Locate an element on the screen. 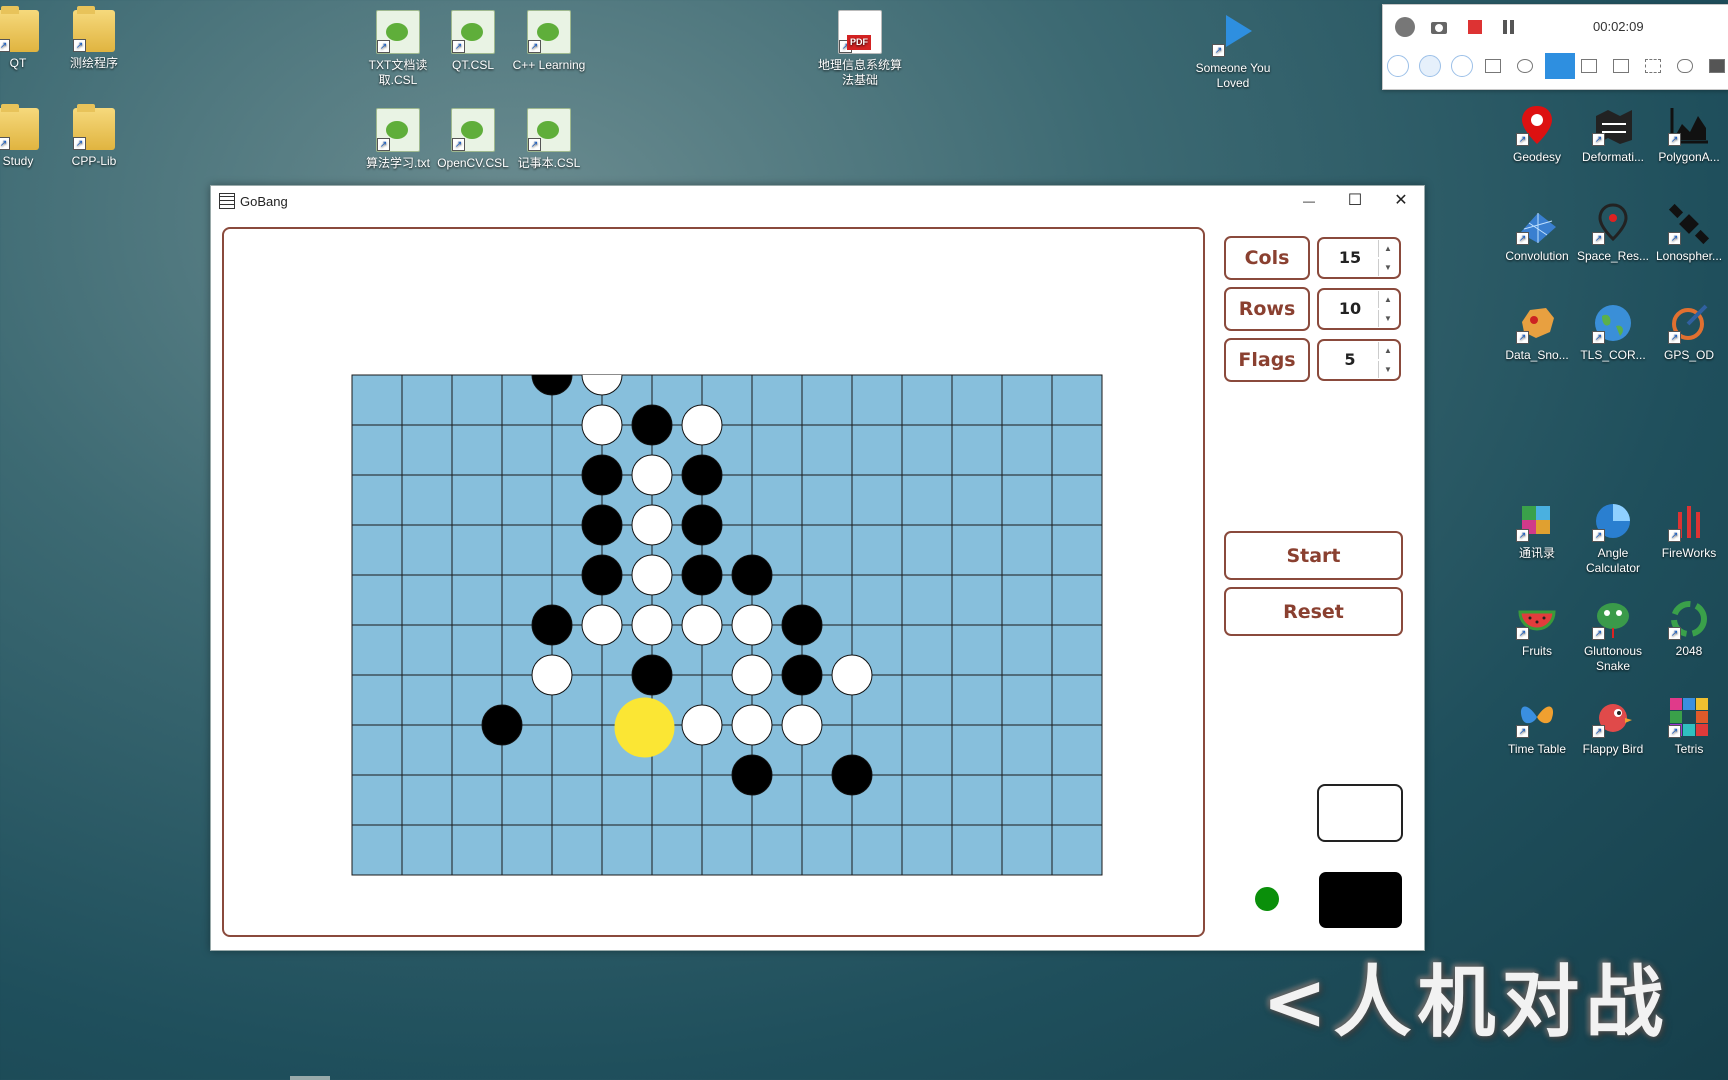  desktop-icon-tetris: ↗ Tetris is located at coordinates (1689, 726).